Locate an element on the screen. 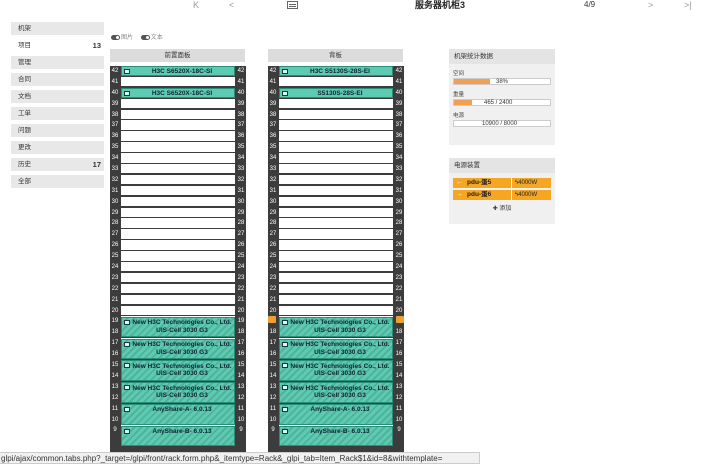  rack-device-label: AnyShare-B- 6.0.13 is located at coordinates (182, 432).